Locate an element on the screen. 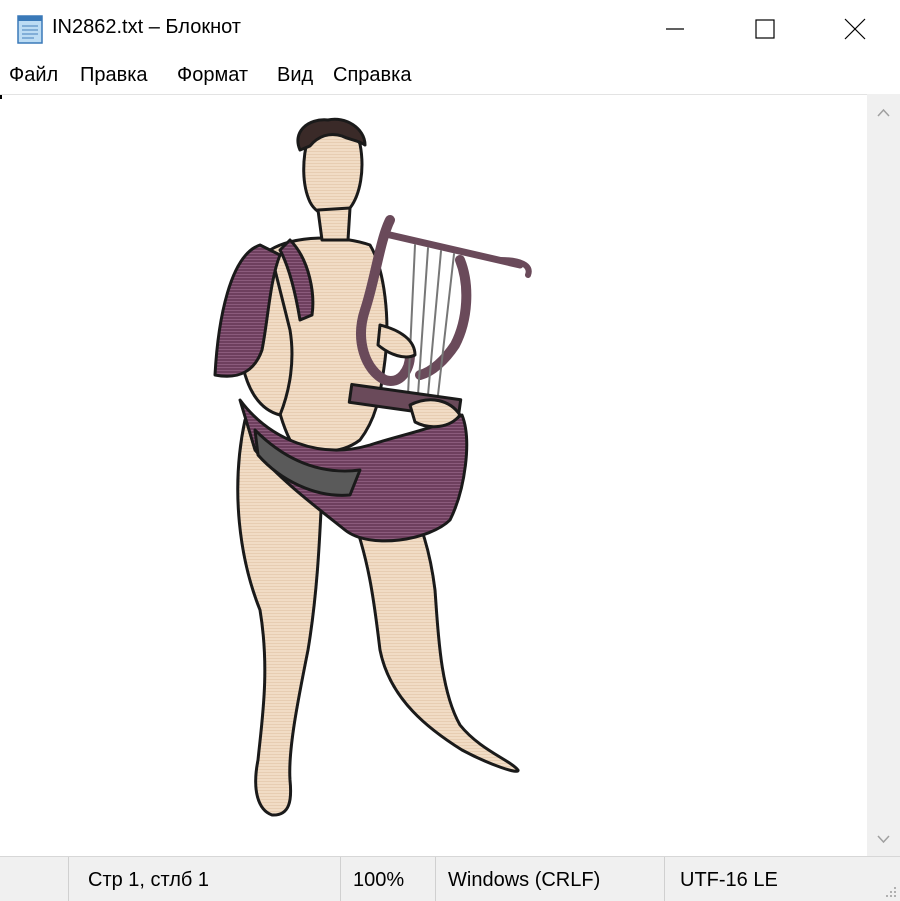 The image size is (900, 901). maximize-icon is located at coordinates (765, 29).